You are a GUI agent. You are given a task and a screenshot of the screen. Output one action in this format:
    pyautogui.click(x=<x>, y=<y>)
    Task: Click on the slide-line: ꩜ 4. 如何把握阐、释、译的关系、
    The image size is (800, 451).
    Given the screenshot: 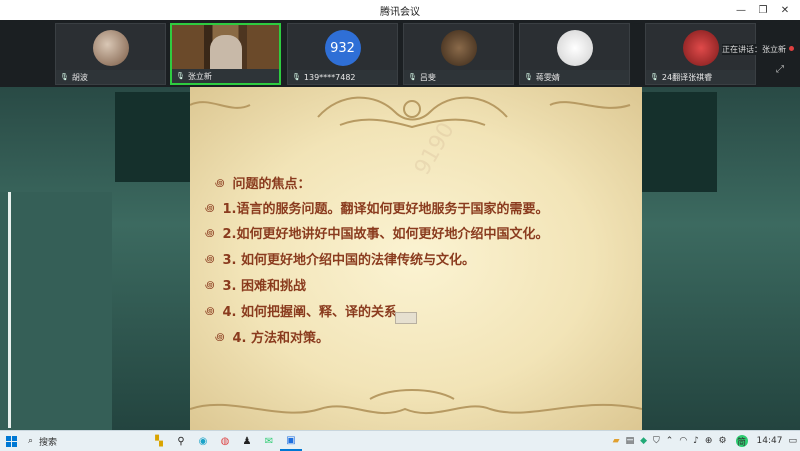 What is the action you would take?
    pyautogui.click(x=308, y=312)
    